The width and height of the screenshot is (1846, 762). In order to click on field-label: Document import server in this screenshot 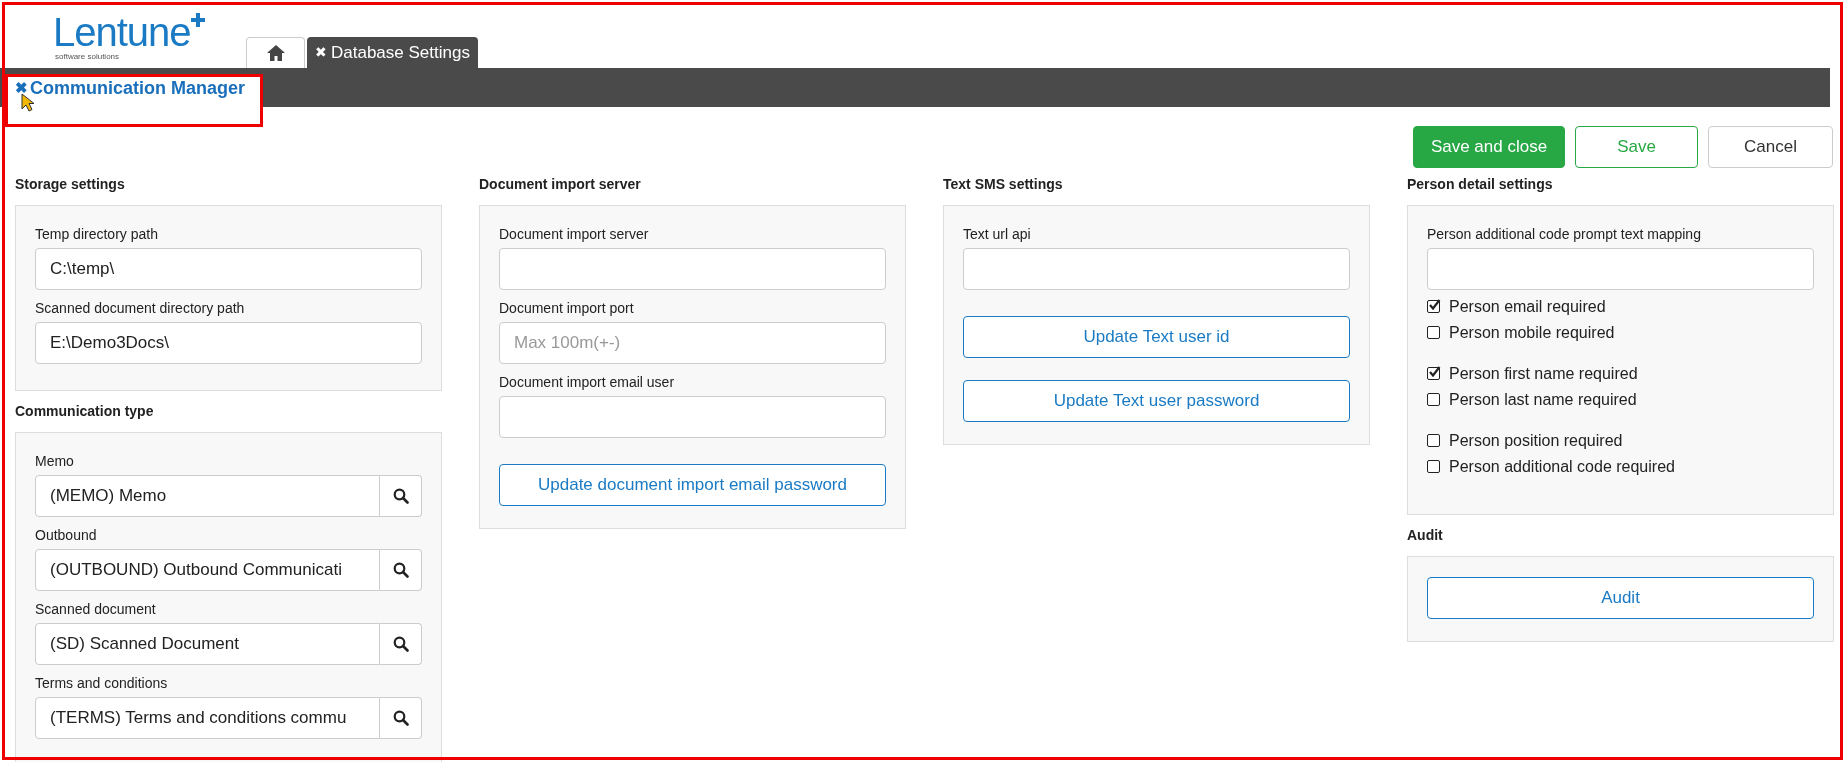, I will do `click(574, 234)`.